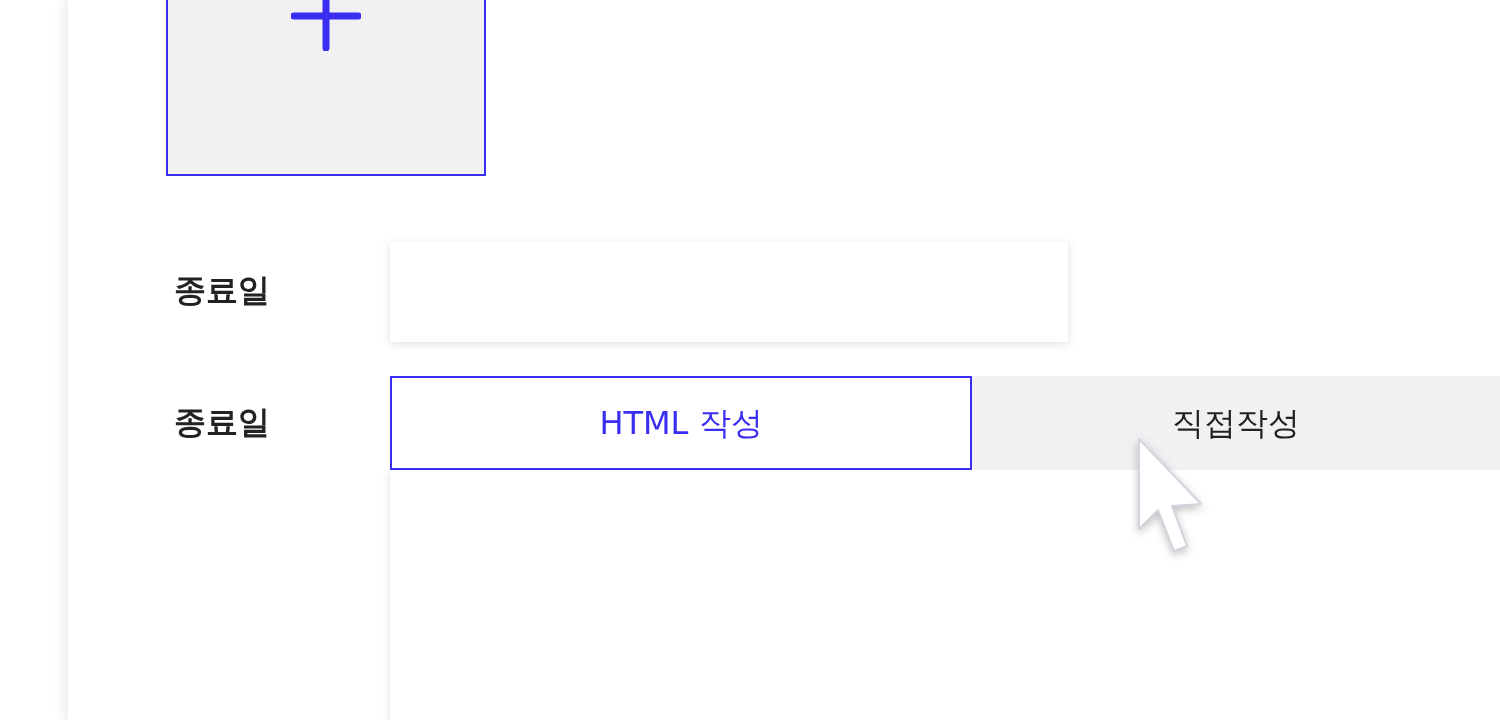 This screenshot has height=720, width=1500. Describe the element at coordinates (1170, 495) in the screenshot. I see `pointer-icon` at that location.